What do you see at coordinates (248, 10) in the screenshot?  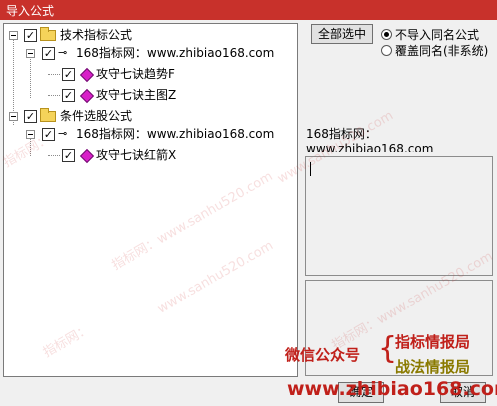 I see `title-bar: 导入公式` at bounding box center [248, 10].